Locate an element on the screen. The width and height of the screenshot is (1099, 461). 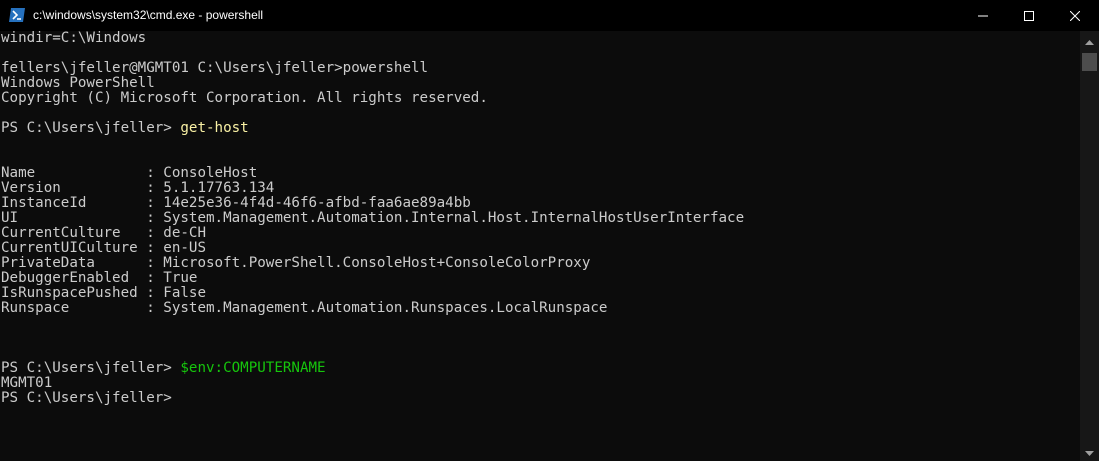
scroll-down-button is located at coordinates (1089, 451).